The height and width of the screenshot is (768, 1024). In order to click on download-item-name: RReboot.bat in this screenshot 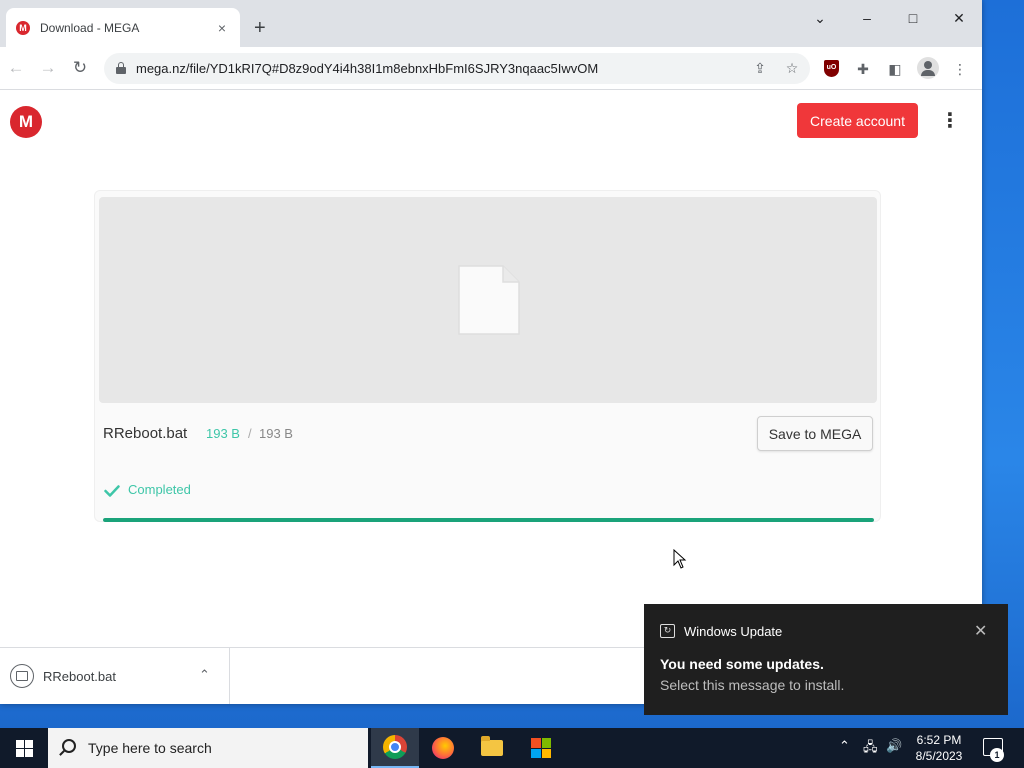, I will do `click(79, 676)`.